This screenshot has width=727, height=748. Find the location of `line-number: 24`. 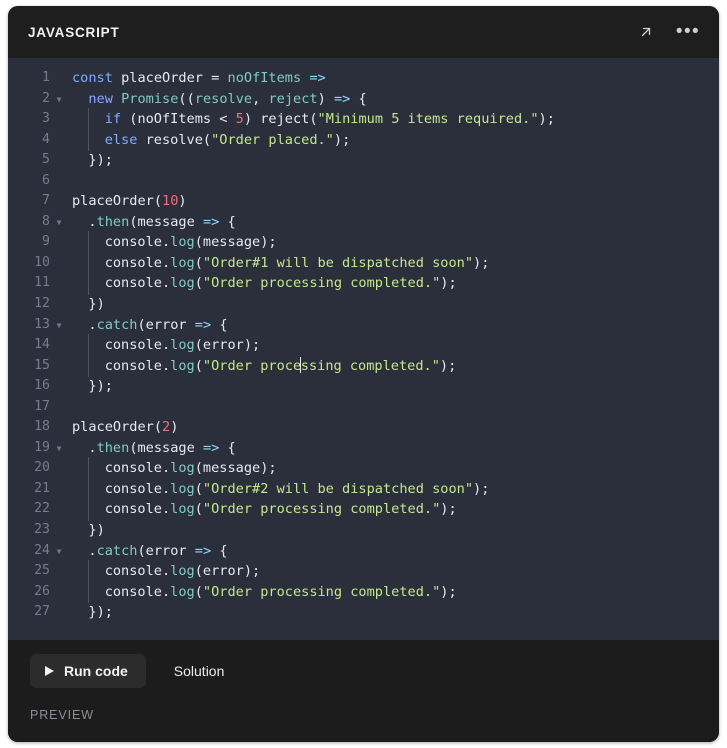

line-number: 24 is located at coordinates (42, 550).